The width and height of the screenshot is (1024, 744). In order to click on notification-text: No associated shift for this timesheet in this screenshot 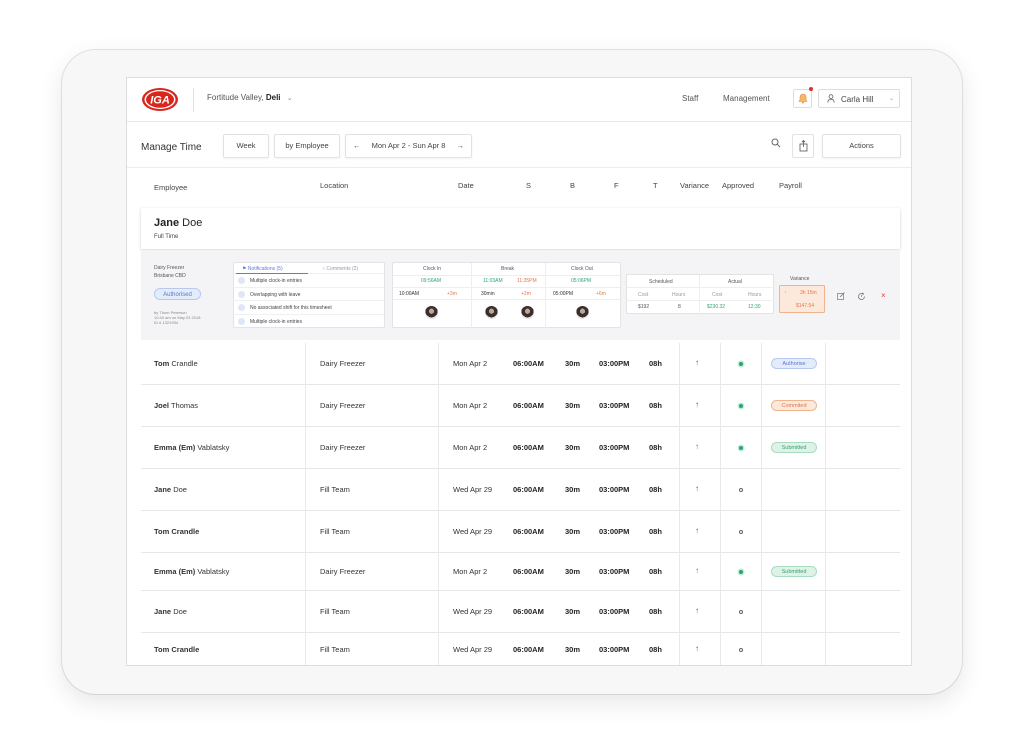, I will do `click(291, 308)`.